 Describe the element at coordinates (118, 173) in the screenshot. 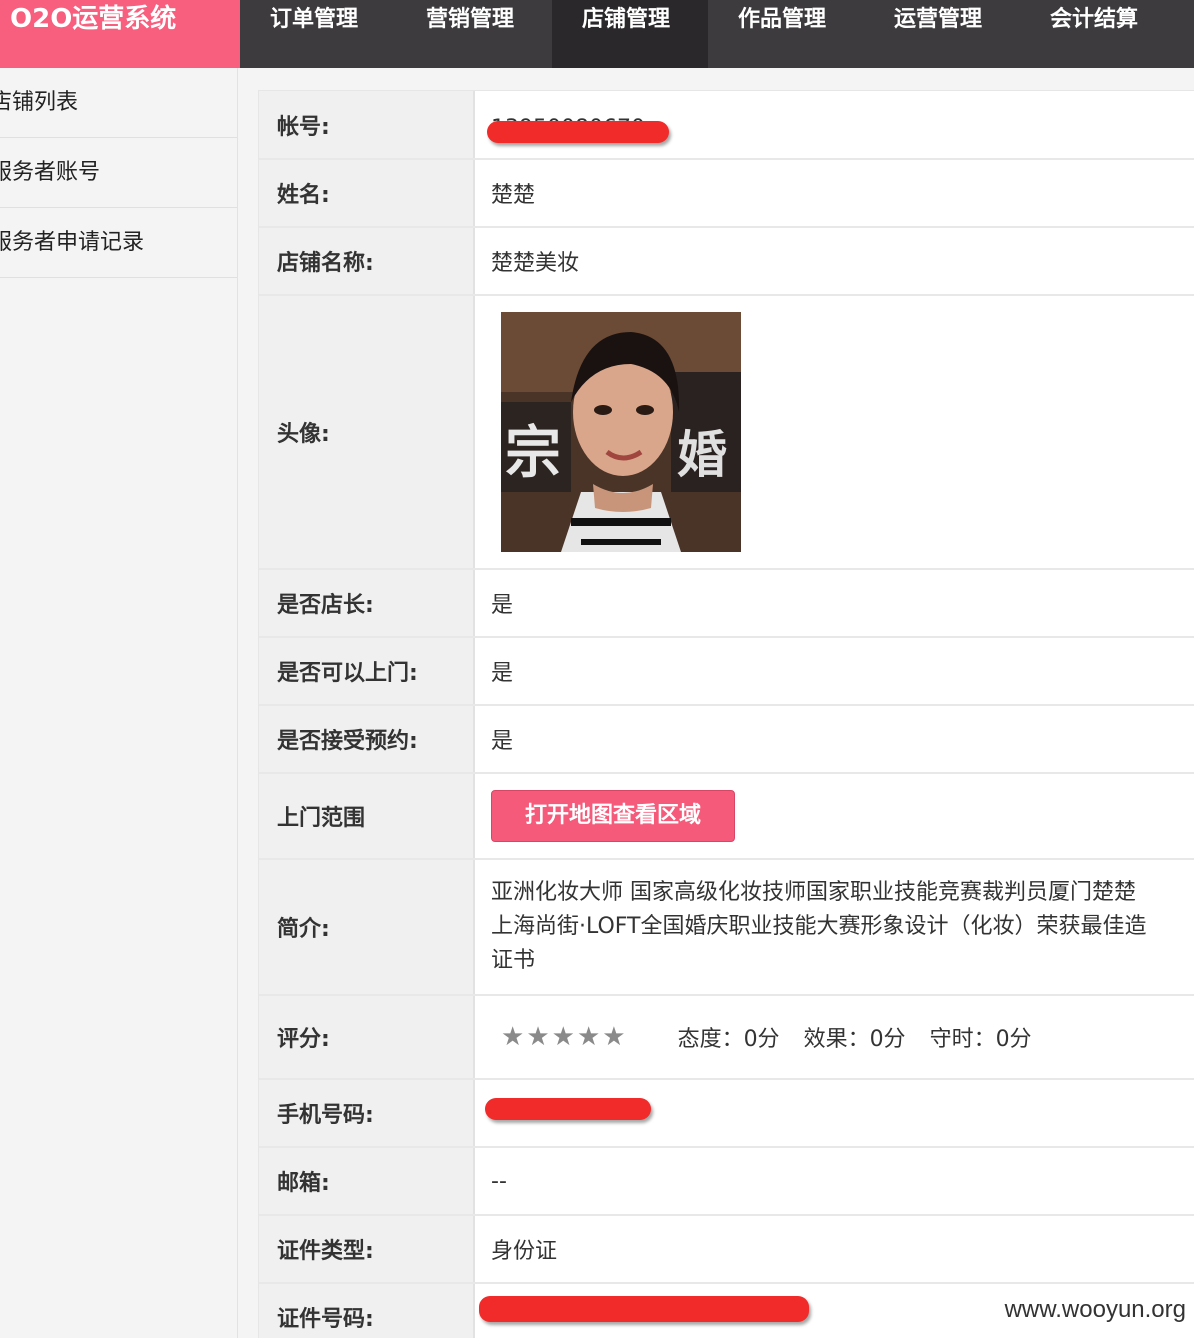

I see `sidebar-item-provider-accounts: 服务者账号` at that location.